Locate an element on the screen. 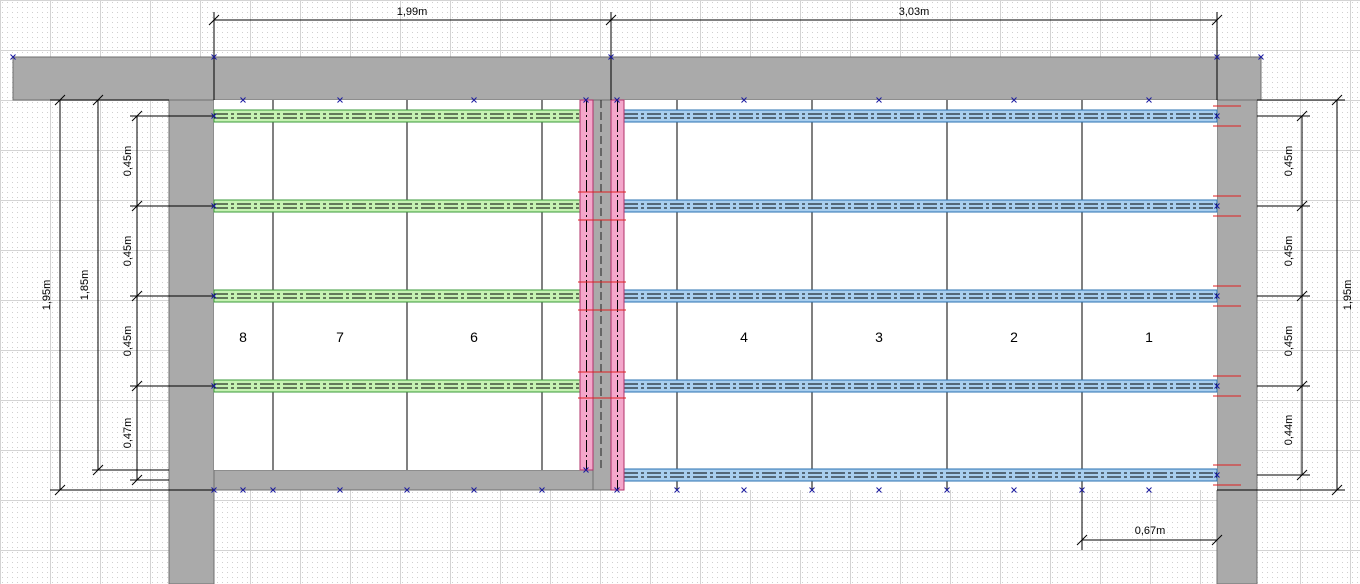 The width and height of the screenshot is (1360, 584). bottom-left-wall is located at coordinates (403, 480).